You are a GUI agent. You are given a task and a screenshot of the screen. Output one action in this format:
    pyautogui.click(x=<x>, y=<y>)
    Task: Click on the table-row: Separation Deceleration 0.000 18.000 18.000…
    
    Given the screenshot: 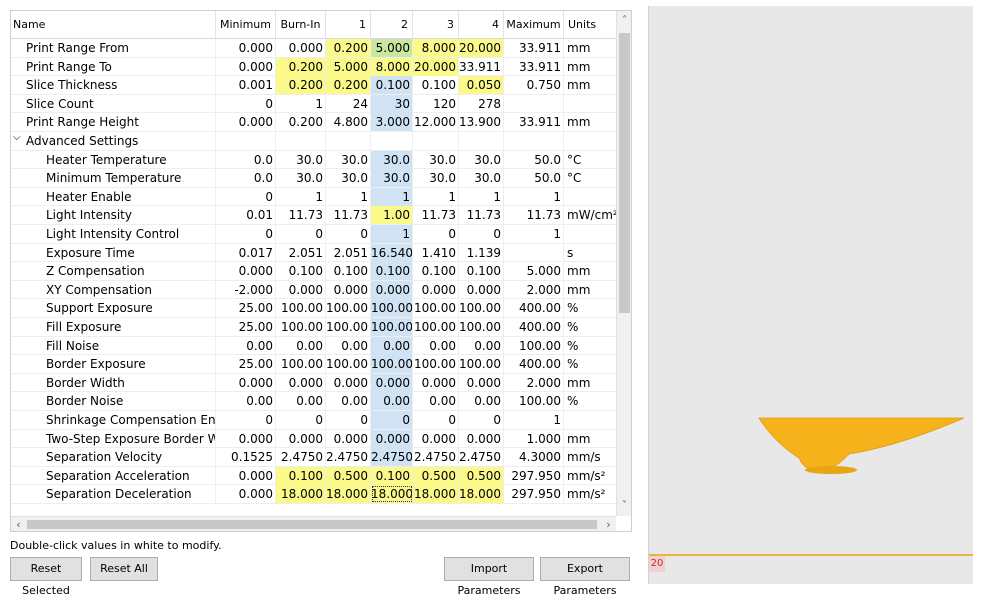 What is the action you would take?
    pyautogui.click(x=313, y=494)
    